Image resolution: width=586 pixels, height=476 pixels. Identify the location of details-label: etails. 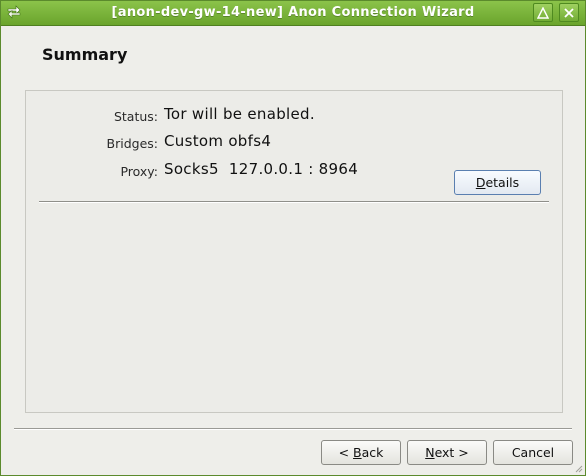
(502, 182).